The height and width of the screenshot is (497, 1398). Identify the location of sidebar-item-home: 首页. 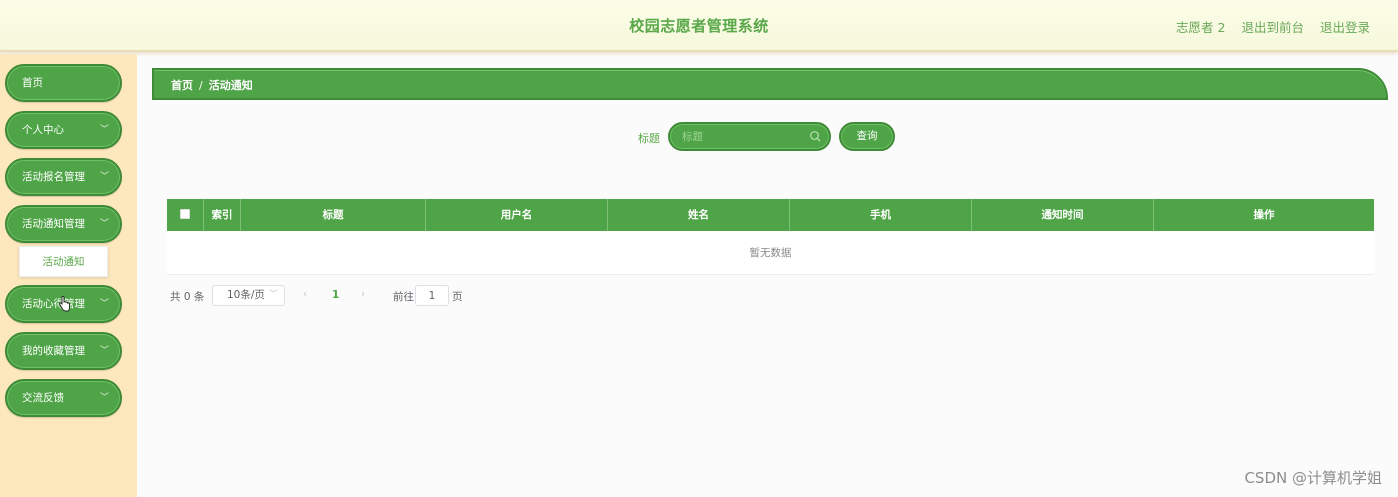
(63, 83).